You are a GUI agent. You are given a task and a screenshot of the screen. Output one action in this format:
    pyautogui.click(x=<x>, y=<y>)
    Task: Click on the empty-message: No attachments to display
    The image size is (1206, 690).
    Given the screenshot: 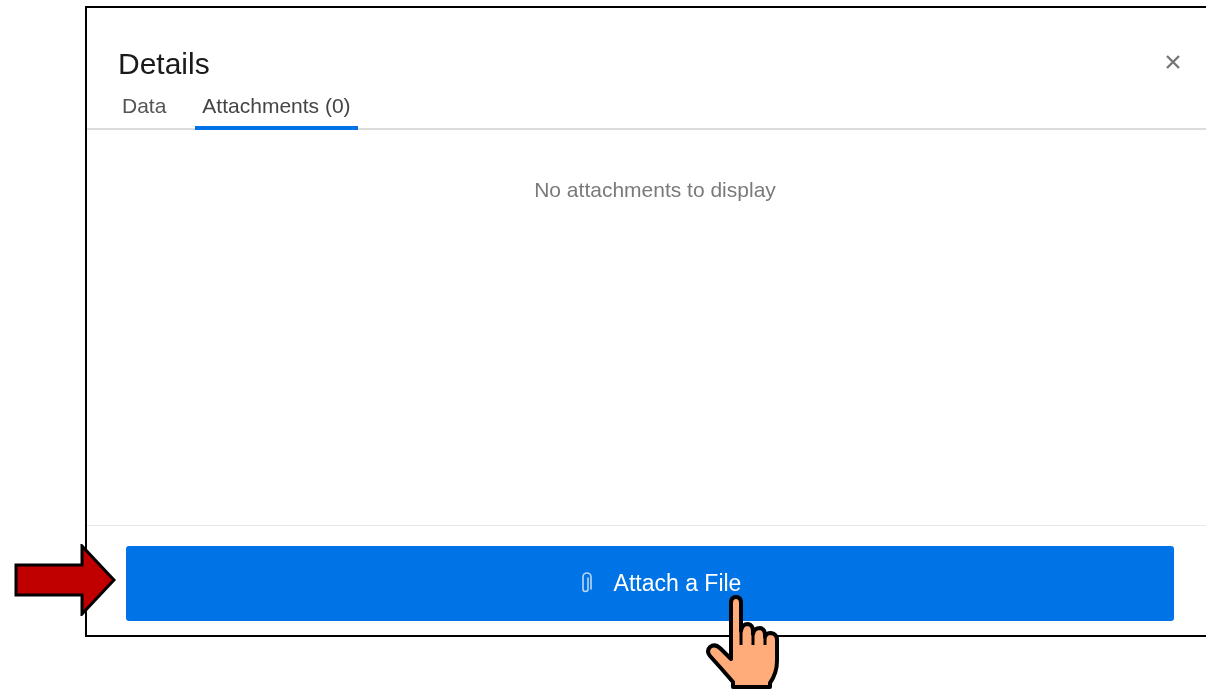 What is the action you would take?
    pyautogui.click(x=655, y=189)
    